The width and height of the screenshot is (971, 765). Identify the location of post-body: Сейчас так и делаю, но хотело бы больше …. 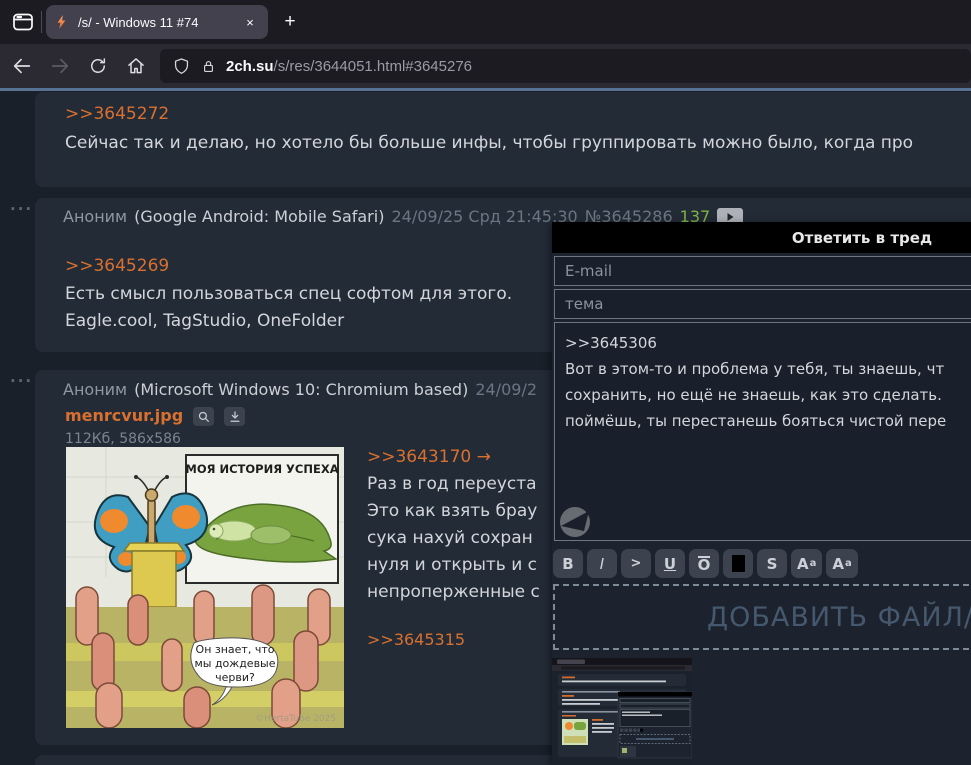
(489, 143).